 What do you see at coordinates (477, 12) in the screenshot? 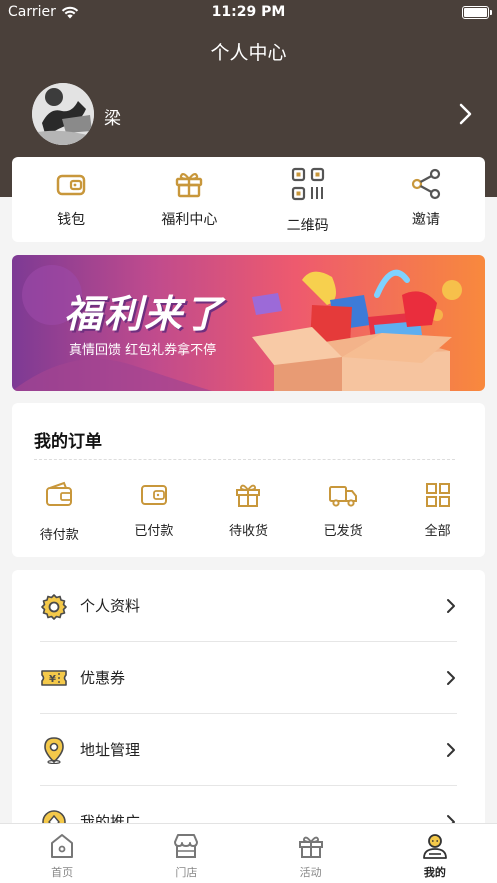
I see `battery-icon` at bounding box center [477, 12].